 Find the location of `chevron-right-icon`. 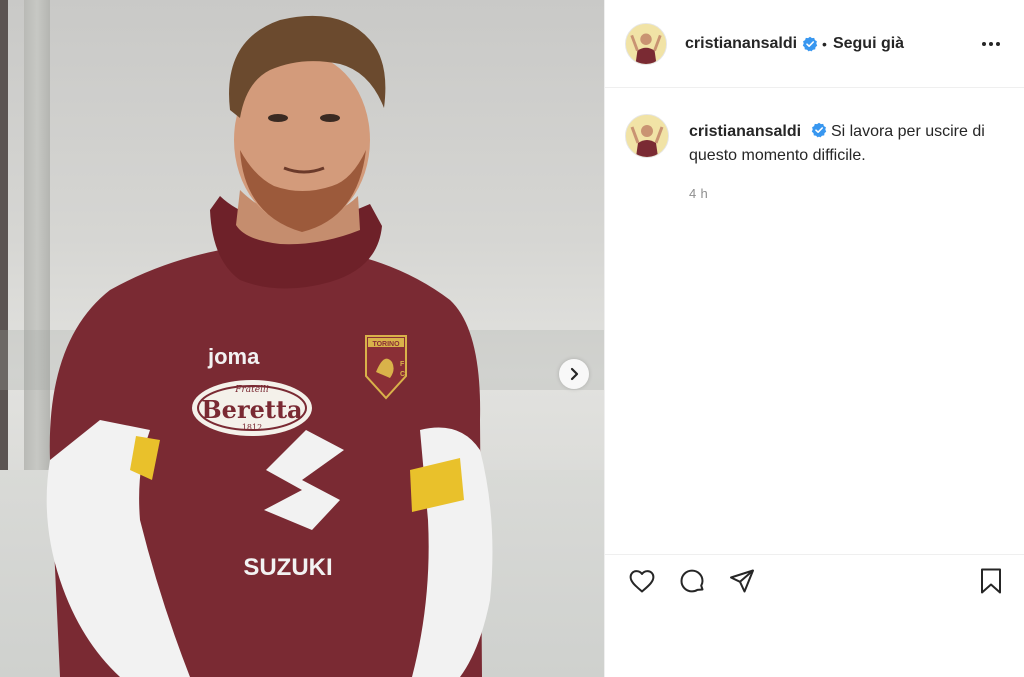

chevron-right-icon is located at coordinates (574, 374).